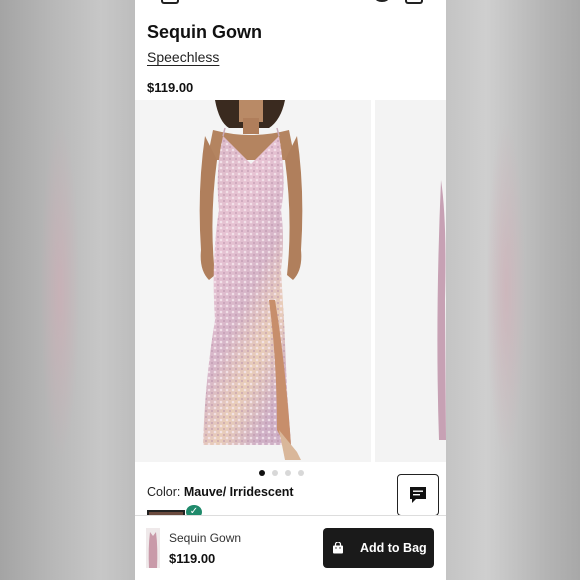  I want to click on bar-product-name: Sequin Gown, so click(205, 538).